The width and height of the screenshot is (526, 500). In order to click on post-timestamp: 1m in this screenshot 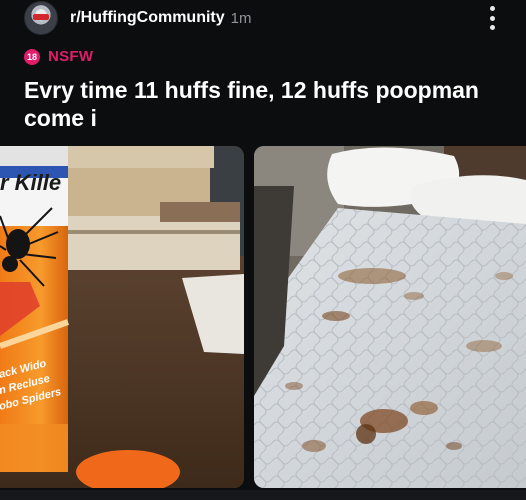, I will do `click(241, 18)`.